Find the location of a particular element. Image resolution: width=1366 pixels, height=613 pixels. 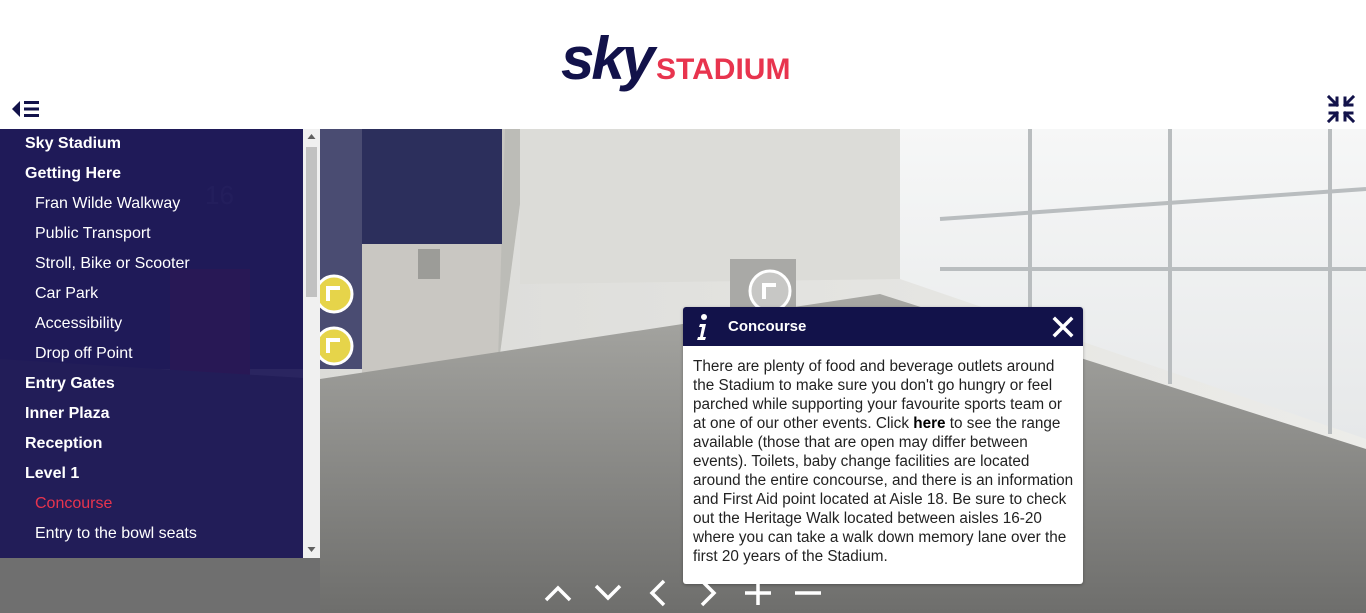

sidebar-item: Level 1 is located at coordinates (160, 474).